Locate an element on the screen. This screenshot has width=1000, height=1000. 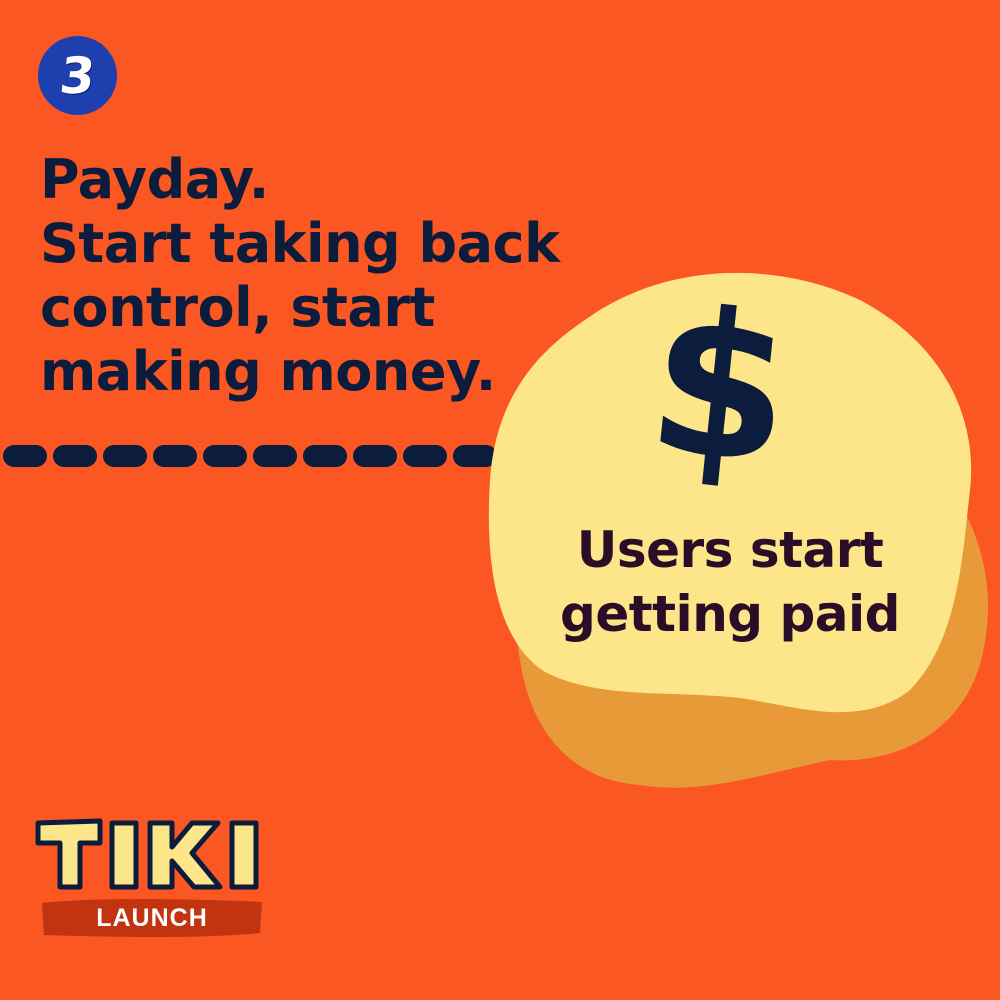
dollar-icon: $ is located at coordinates (720, 387).